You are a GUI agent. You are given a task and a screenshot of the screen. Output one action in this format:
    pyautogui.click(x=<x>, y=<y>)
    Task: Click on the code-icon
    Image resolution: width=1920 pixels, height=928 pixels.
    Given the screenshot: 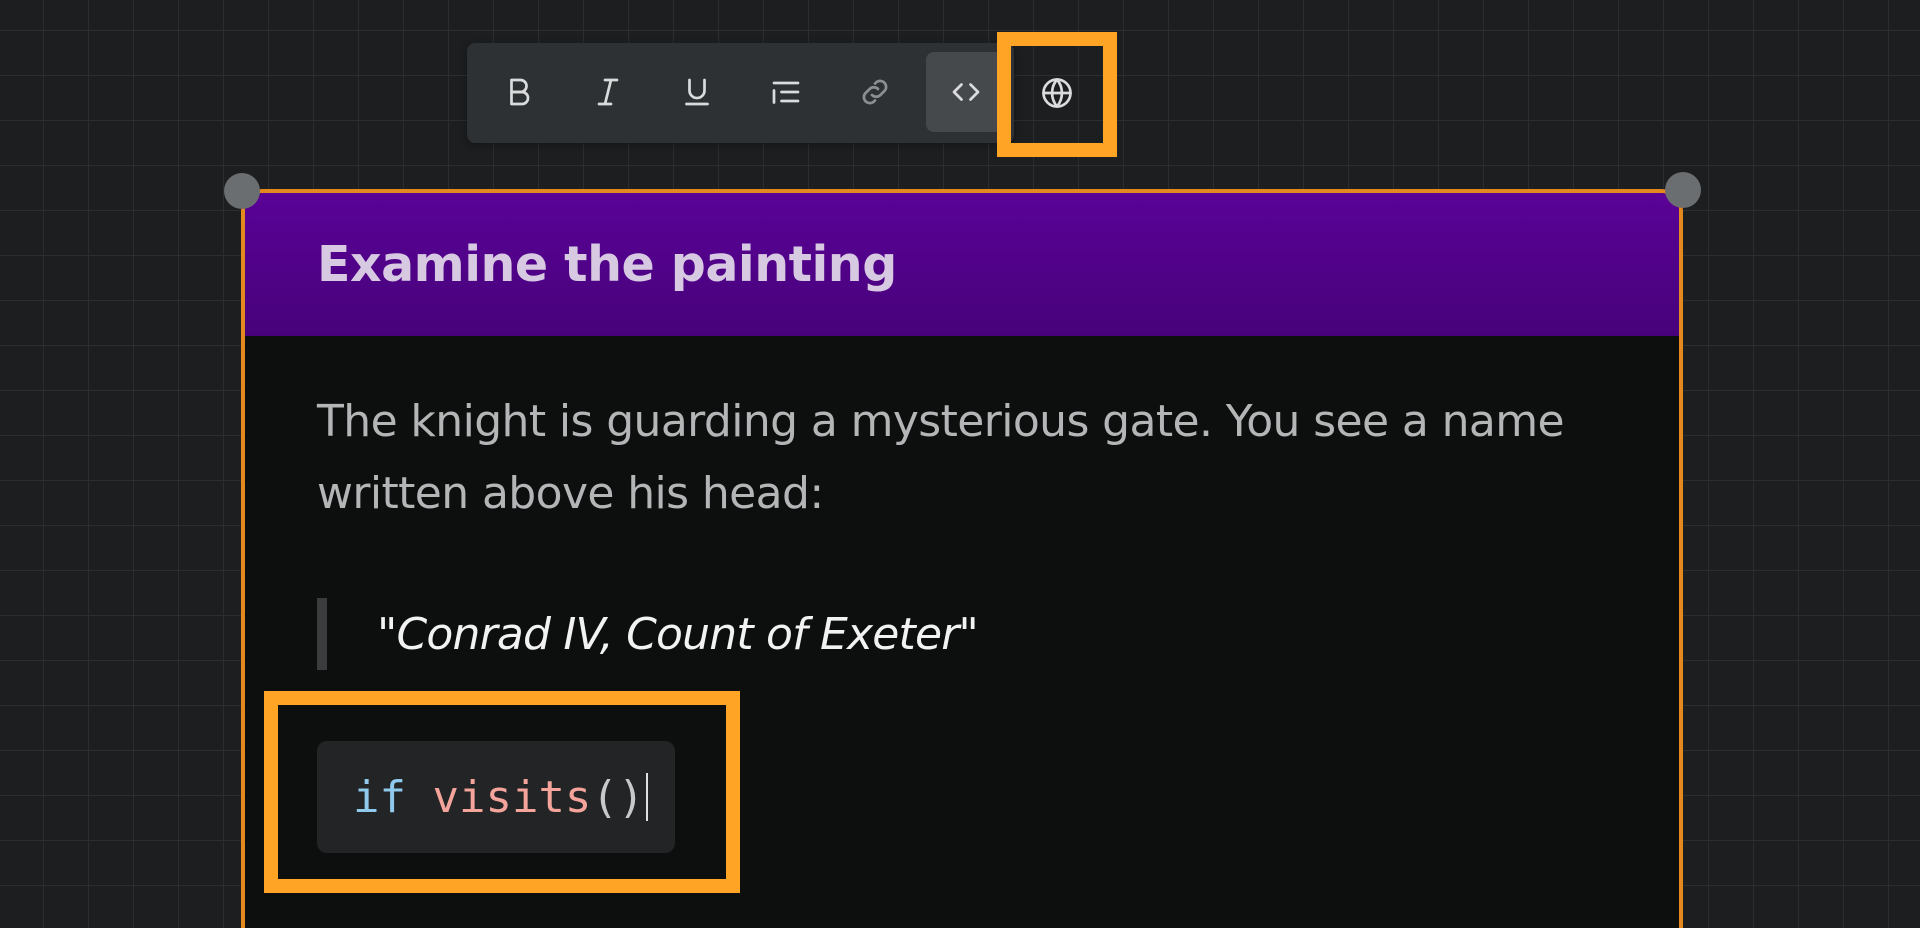 What is the action you would take?
    pyautogui.click(x=966, y=92)
    